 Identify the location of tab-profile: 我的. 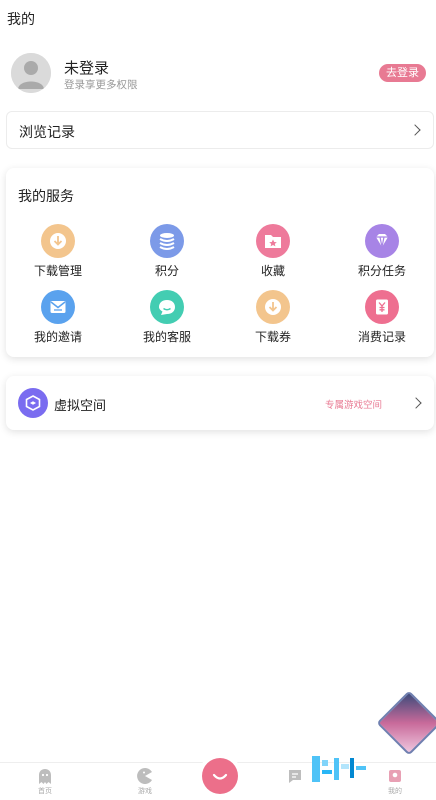
(395, 783).